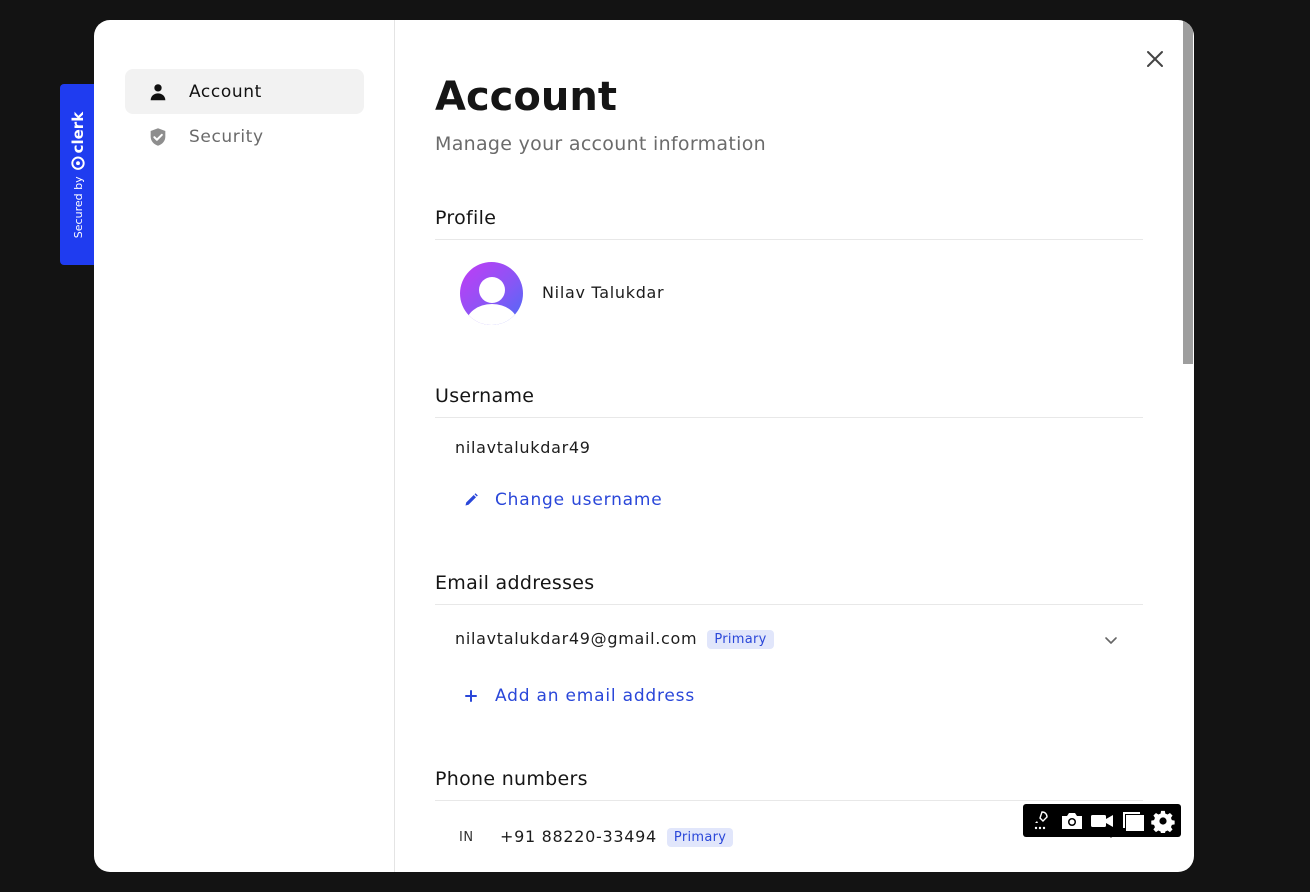 This screenshot has width=1310, height=892. I want to click on avatar-head-shape, so click(492, 290).